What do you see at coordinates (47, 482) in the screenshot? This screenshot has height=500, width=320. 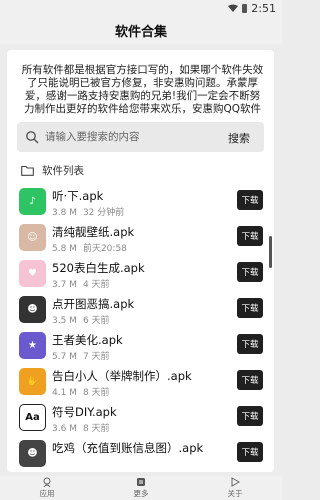 I see `app-icon` at bounding box center [47, 482].